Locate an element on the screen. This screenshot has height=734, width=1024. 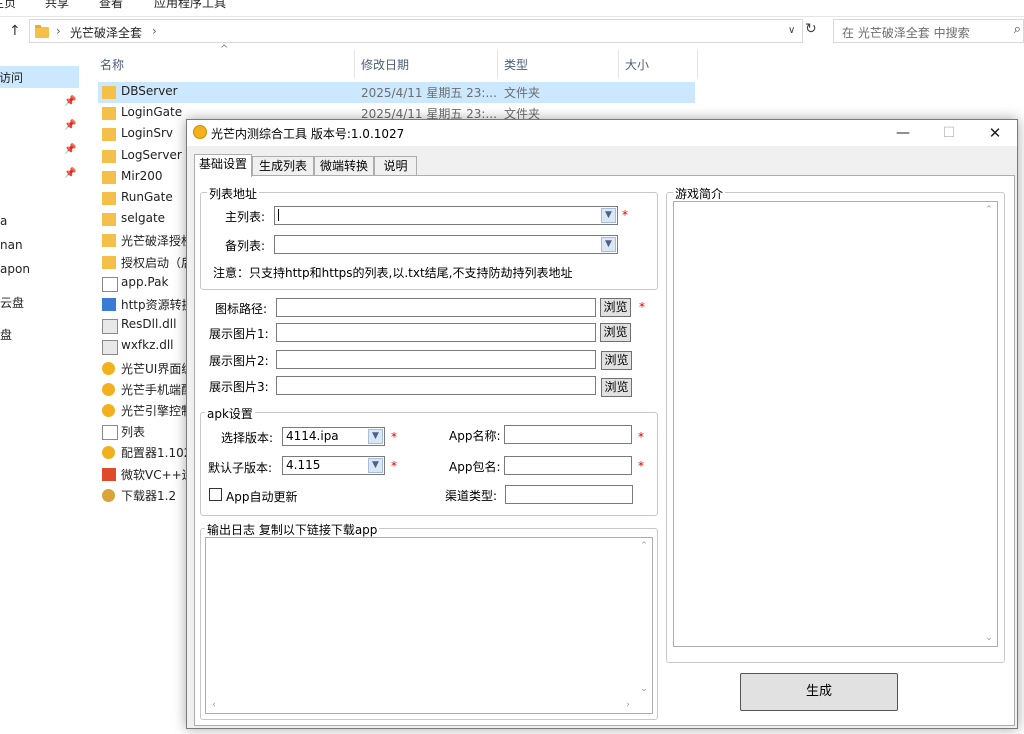
chevron-down-icon: ∨ is located at coordinates (791, 30).